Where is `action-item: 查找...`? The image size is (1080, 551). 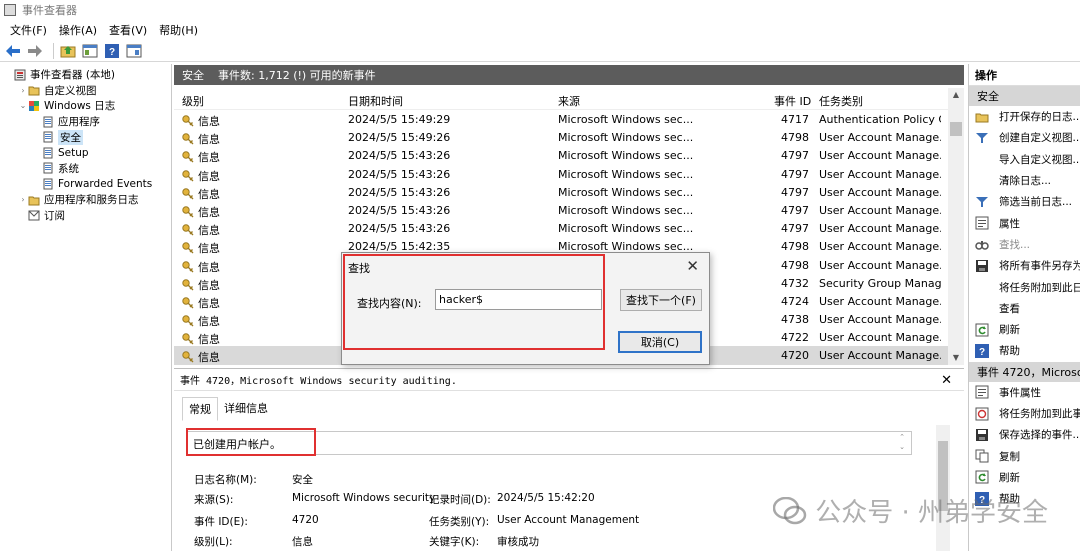
action-item: 查找... is located at coordinates (1024, 244).